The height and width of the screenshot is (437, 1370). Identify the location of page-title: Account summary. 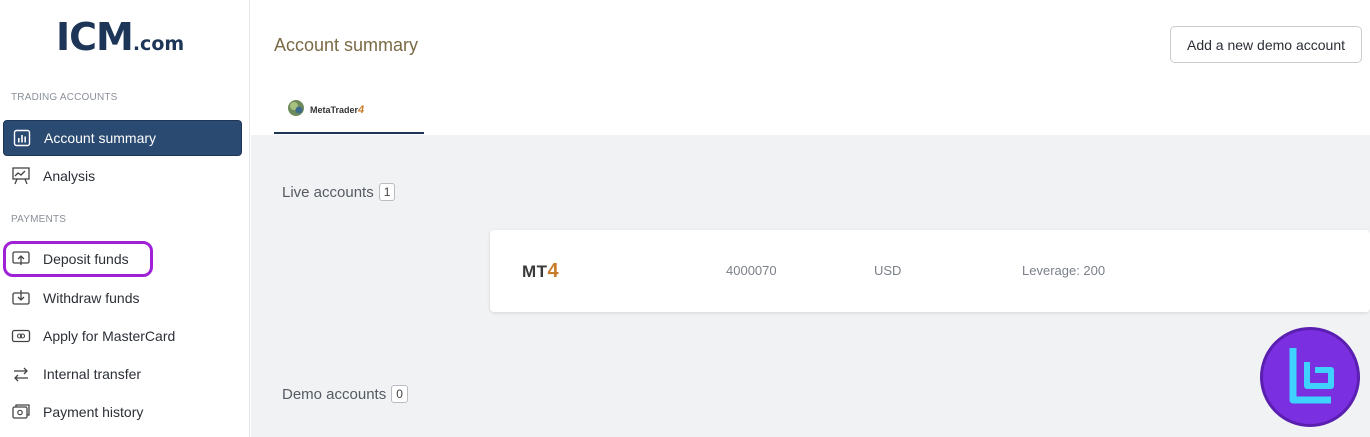
(346, 45).